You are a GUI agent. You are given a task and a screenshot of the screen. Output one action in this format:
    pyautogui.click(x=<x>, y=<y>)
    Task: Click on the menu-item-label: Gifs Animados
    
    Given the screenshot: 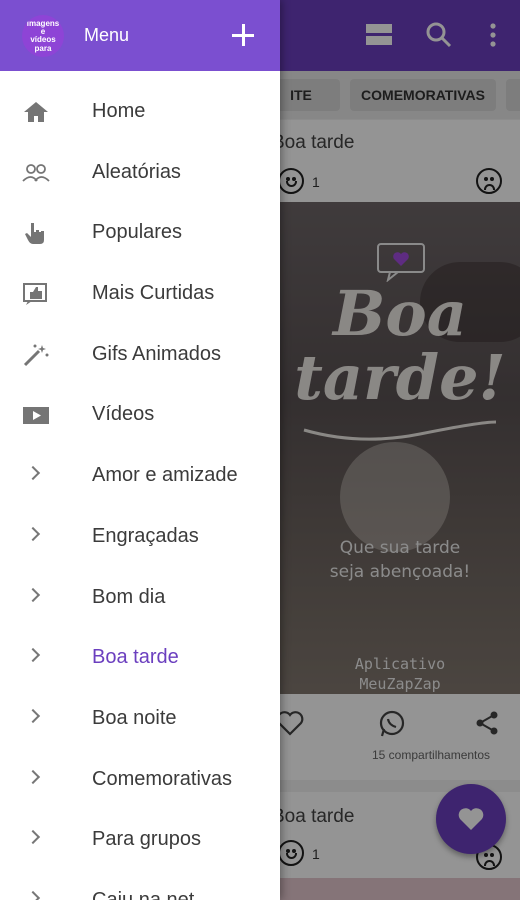 What is the action you would take?
    pyautogui.click(x=156, y=353)
    